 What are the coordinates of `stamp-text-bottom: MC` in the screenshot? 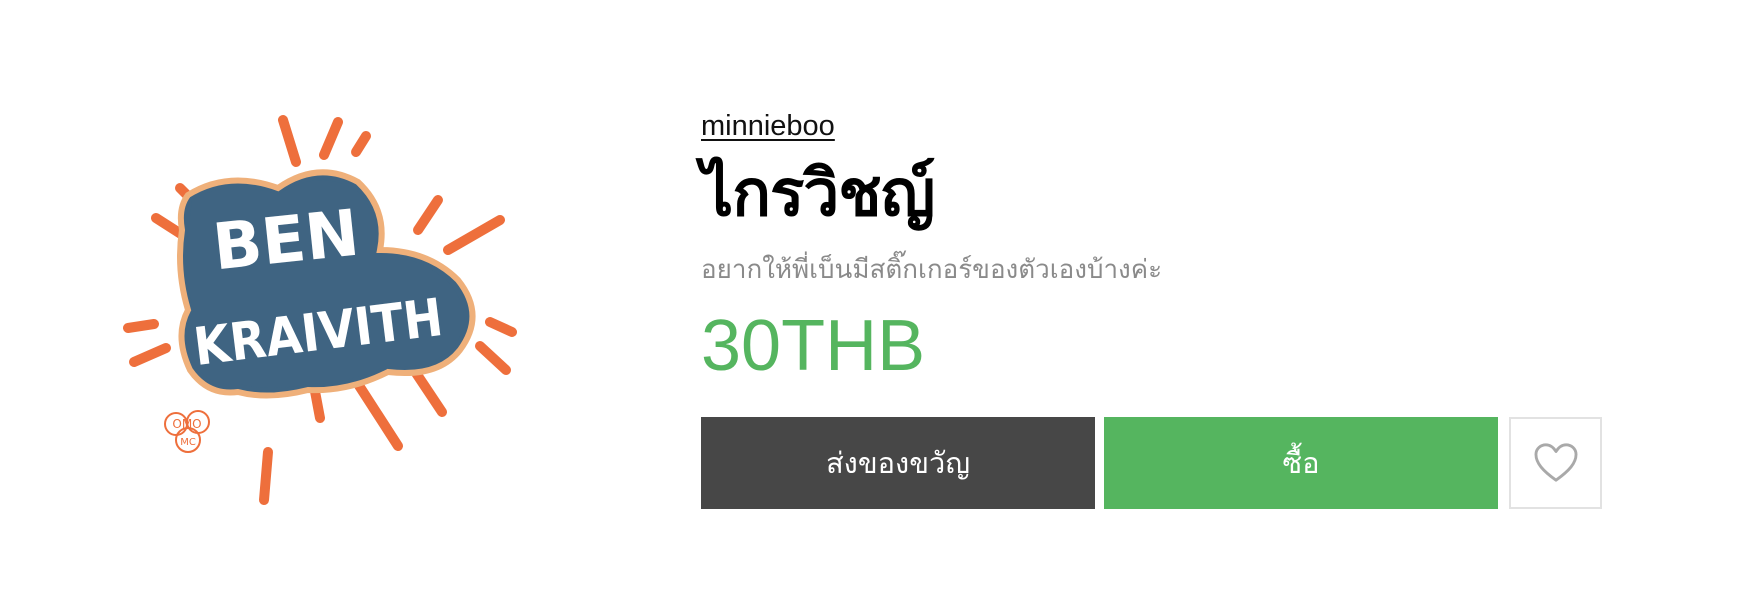 It's located at (188, 442).